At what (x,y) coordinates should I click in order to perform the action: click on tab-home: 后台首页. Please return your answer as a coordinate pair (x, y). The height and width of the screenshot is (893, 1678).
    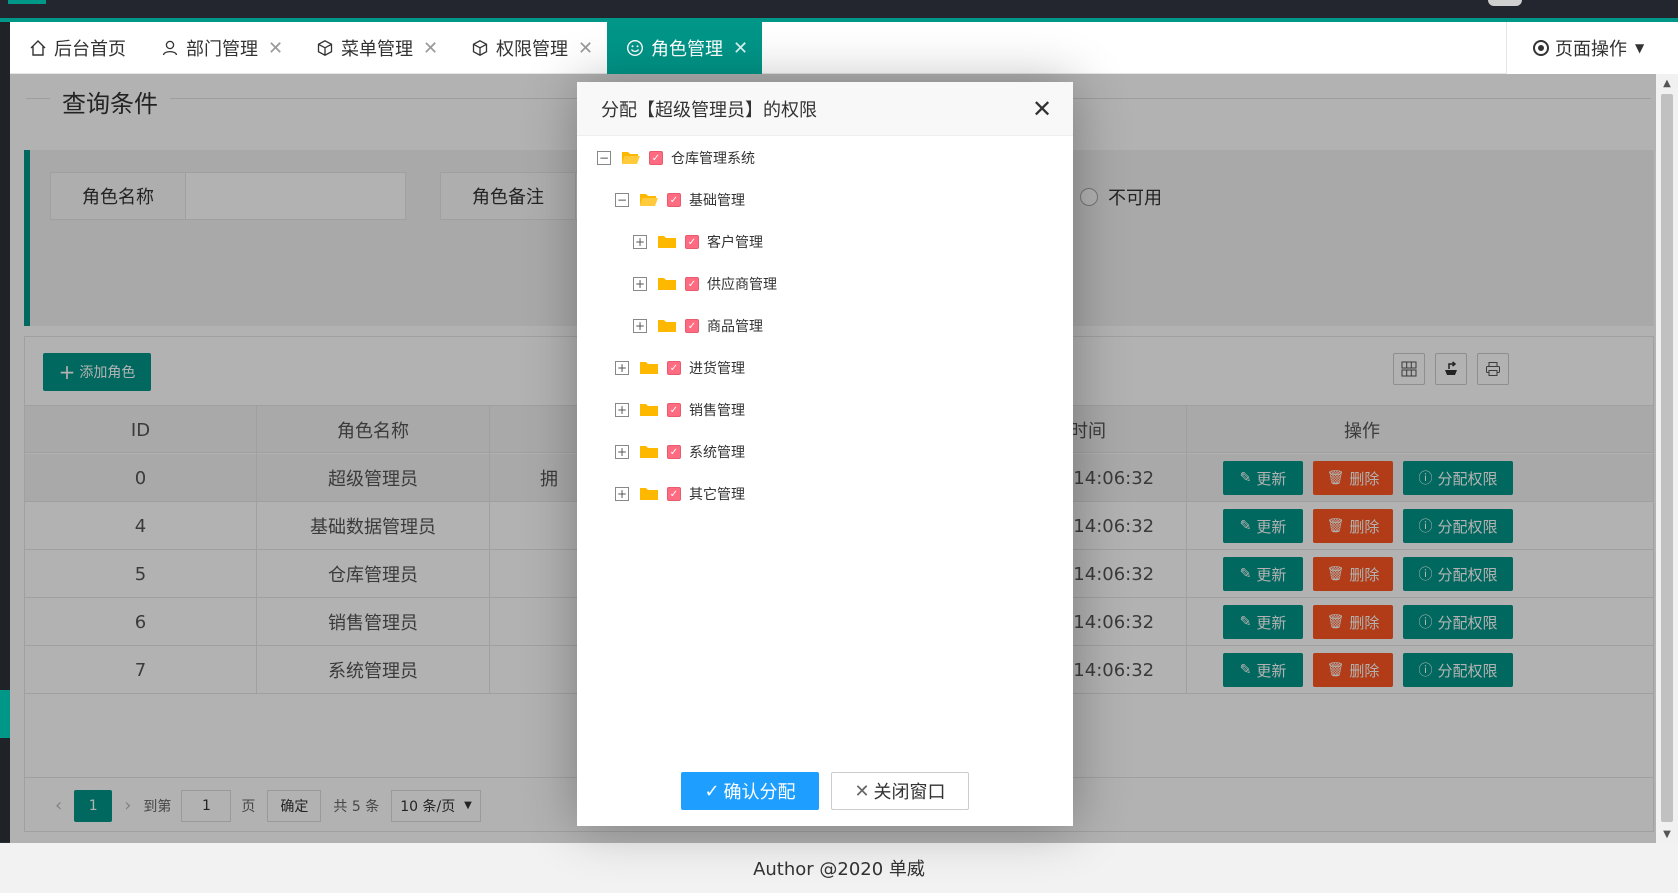
    Looking at the image, I should click on (76, 48).